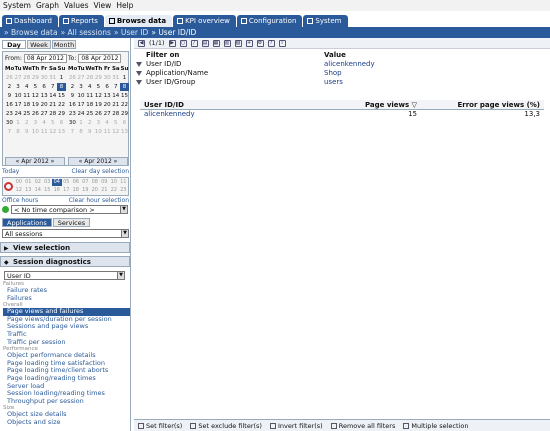 The image size is (550, 431). What do you see at coordinates (124, 5) in the screenshot?
I see `menu-help: Help` at bounding box center [124, 5].